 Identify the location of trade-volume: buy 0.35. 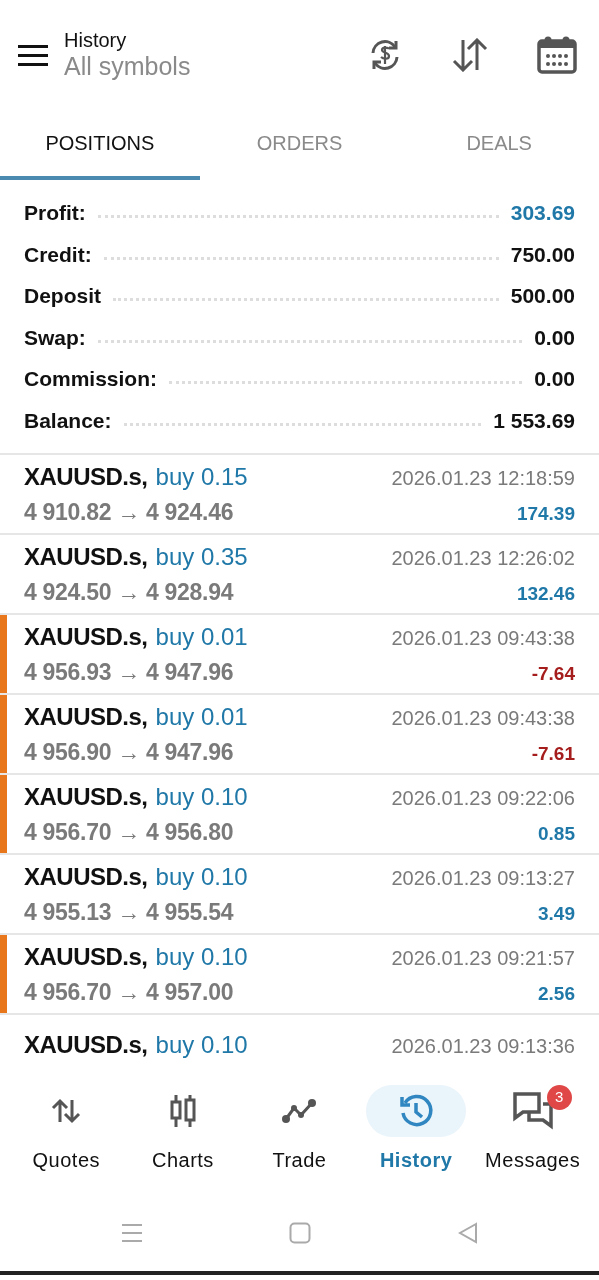
(201, 556).